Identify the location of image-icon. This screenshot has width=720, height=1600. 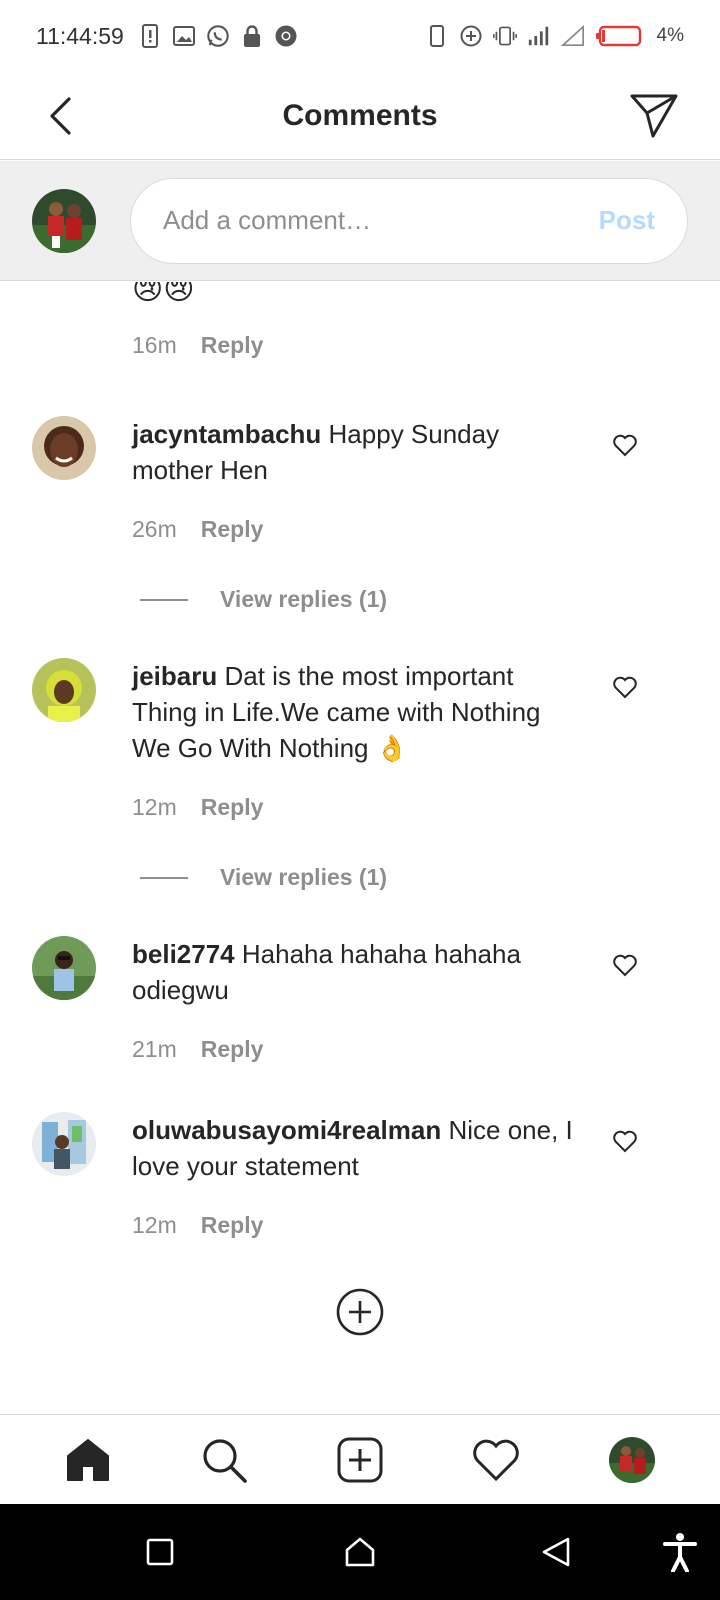
(184, 36).